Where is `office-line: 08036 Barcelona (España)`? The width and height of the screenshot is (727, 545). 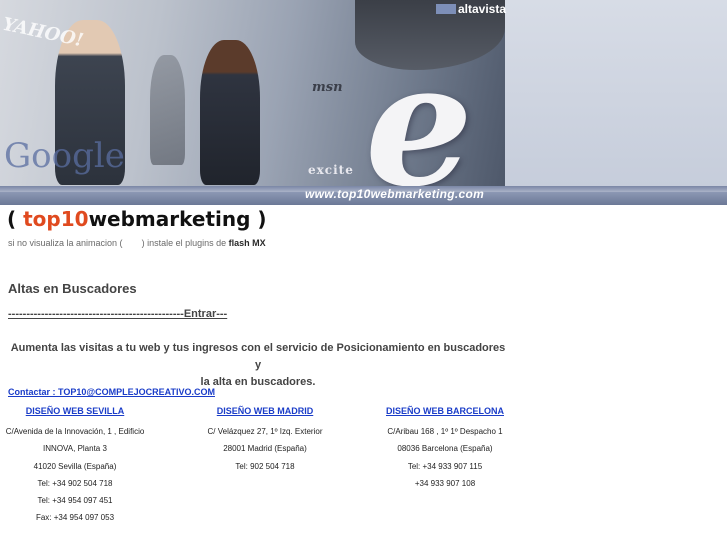
office-line: 08036 Barcelona (España) is located at coordinates (445, 449).